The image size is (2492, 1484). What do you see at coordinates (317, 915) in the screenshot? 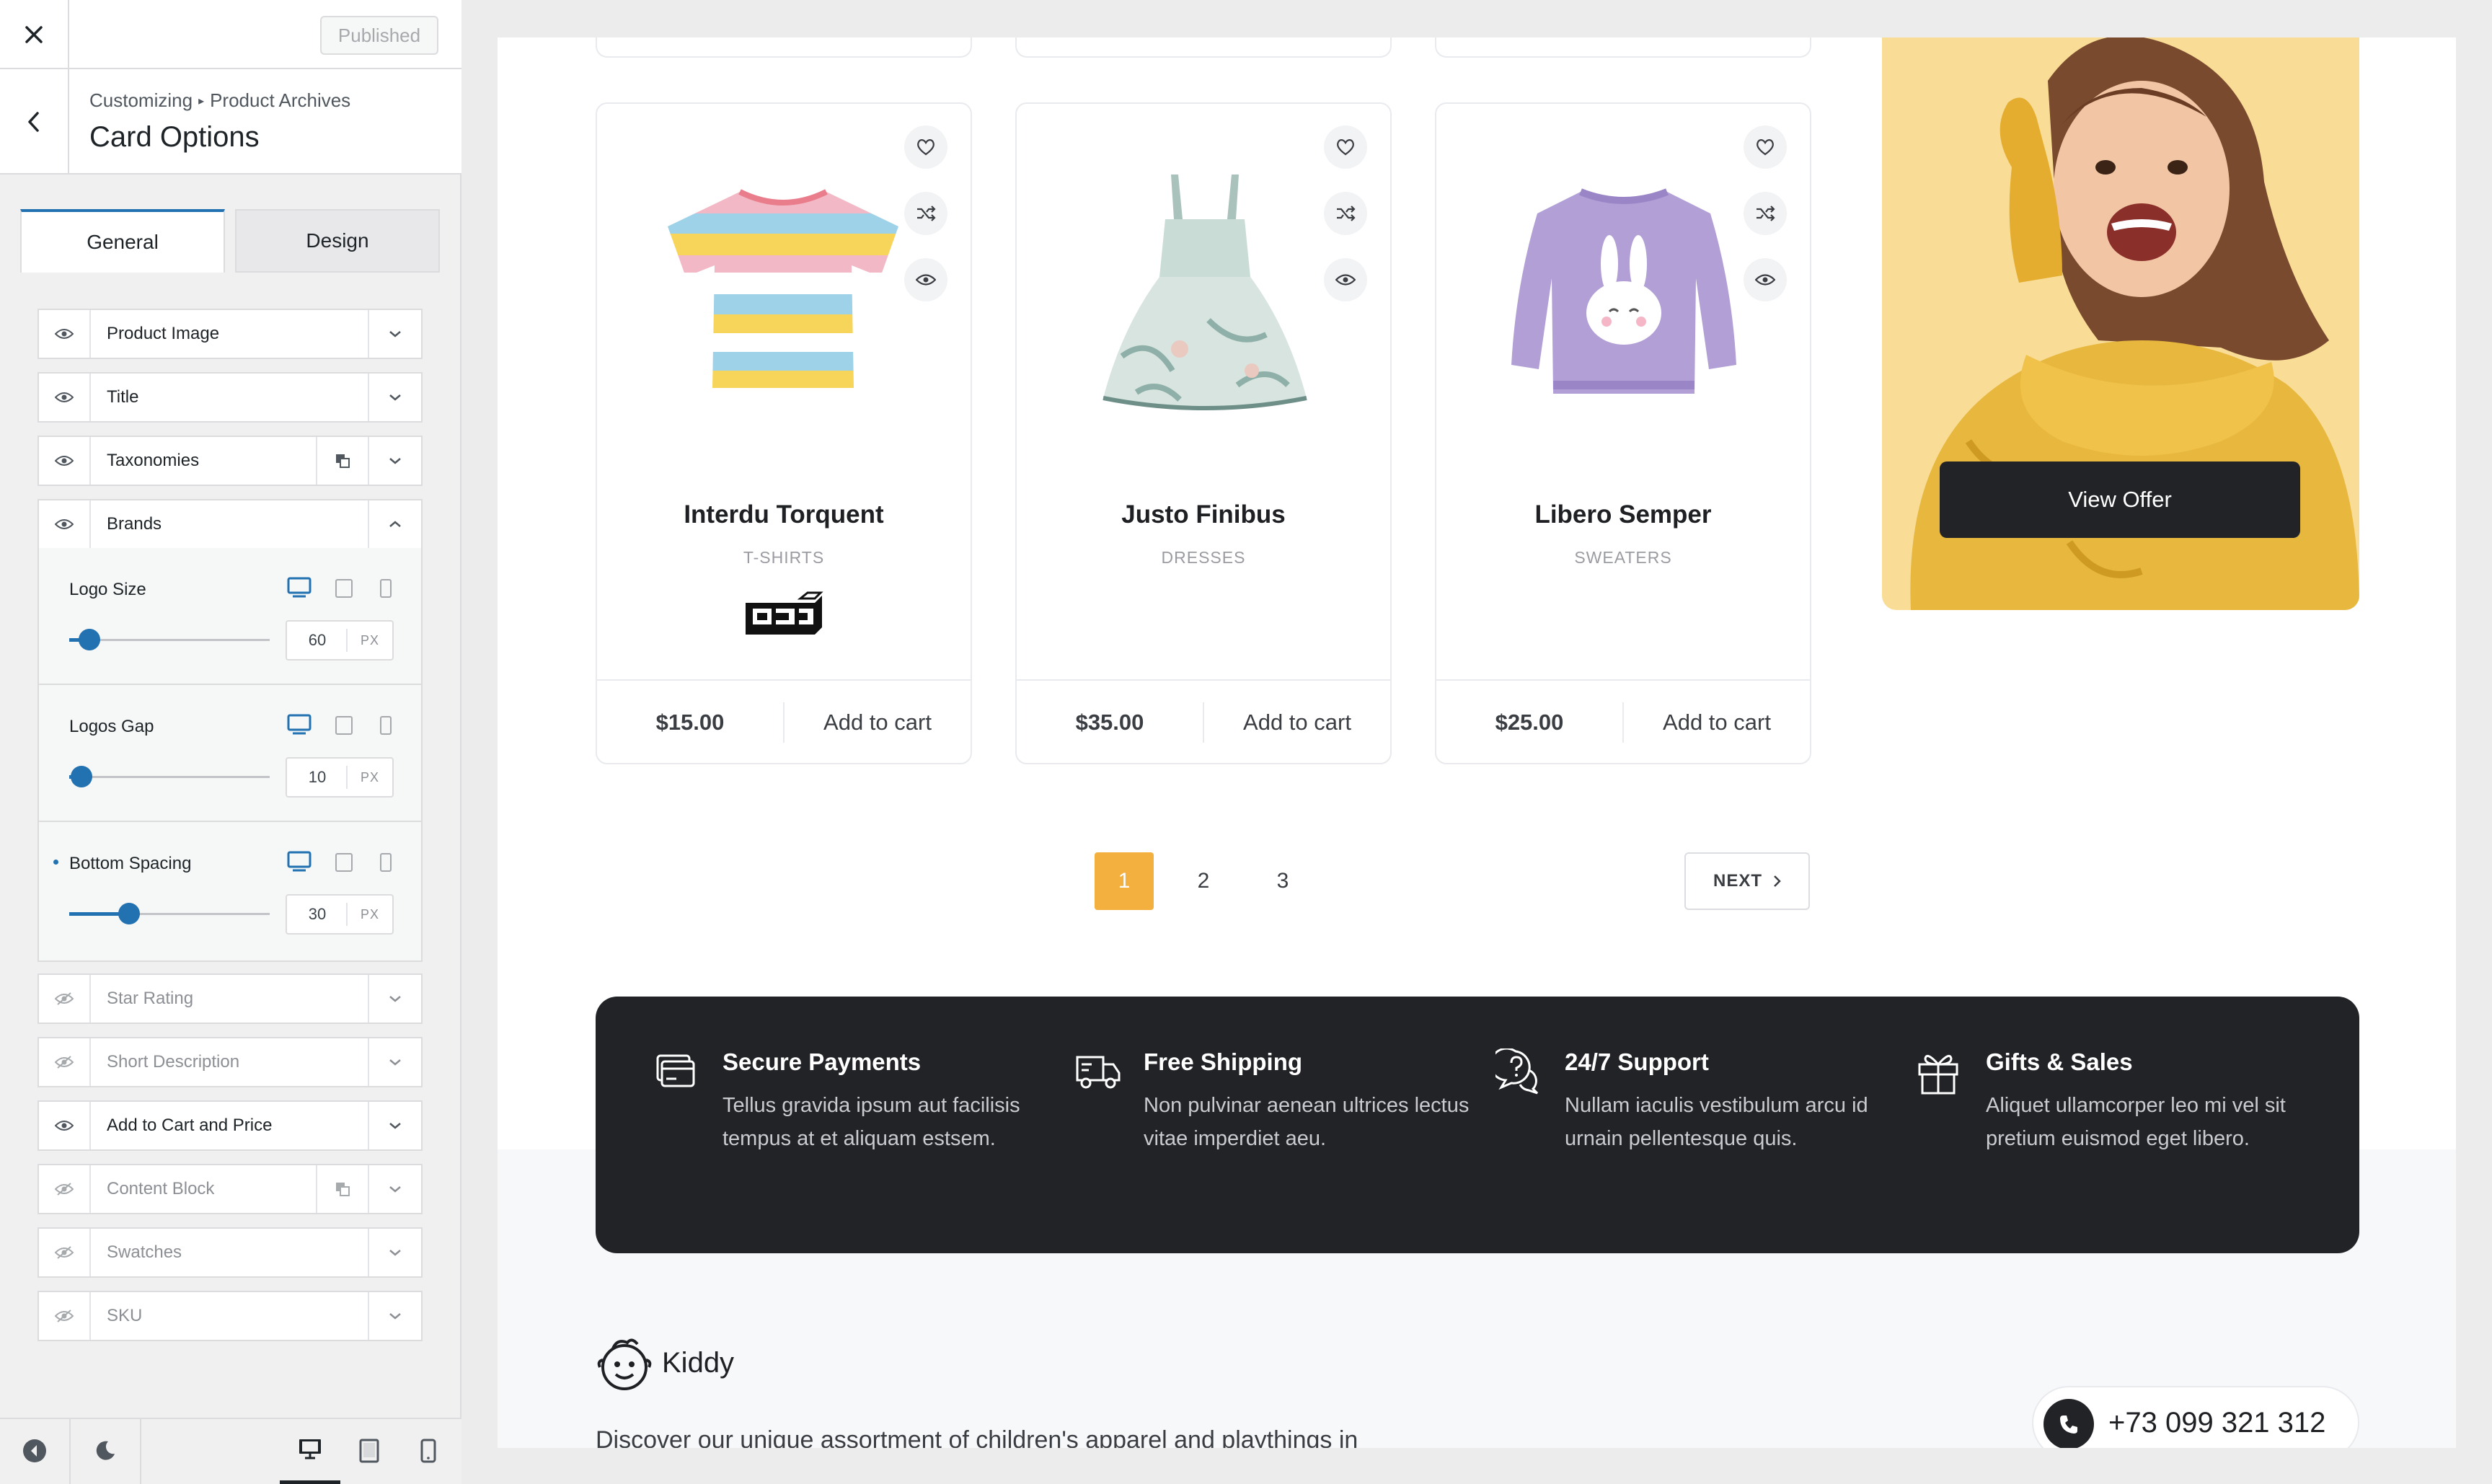
I see `number-value: 30` at bounding box center [317, 915].